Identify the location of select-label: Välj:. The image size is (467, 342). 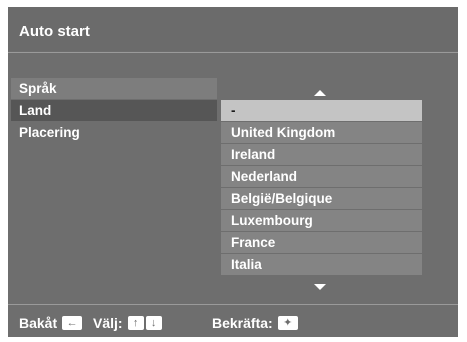
(108, 323).